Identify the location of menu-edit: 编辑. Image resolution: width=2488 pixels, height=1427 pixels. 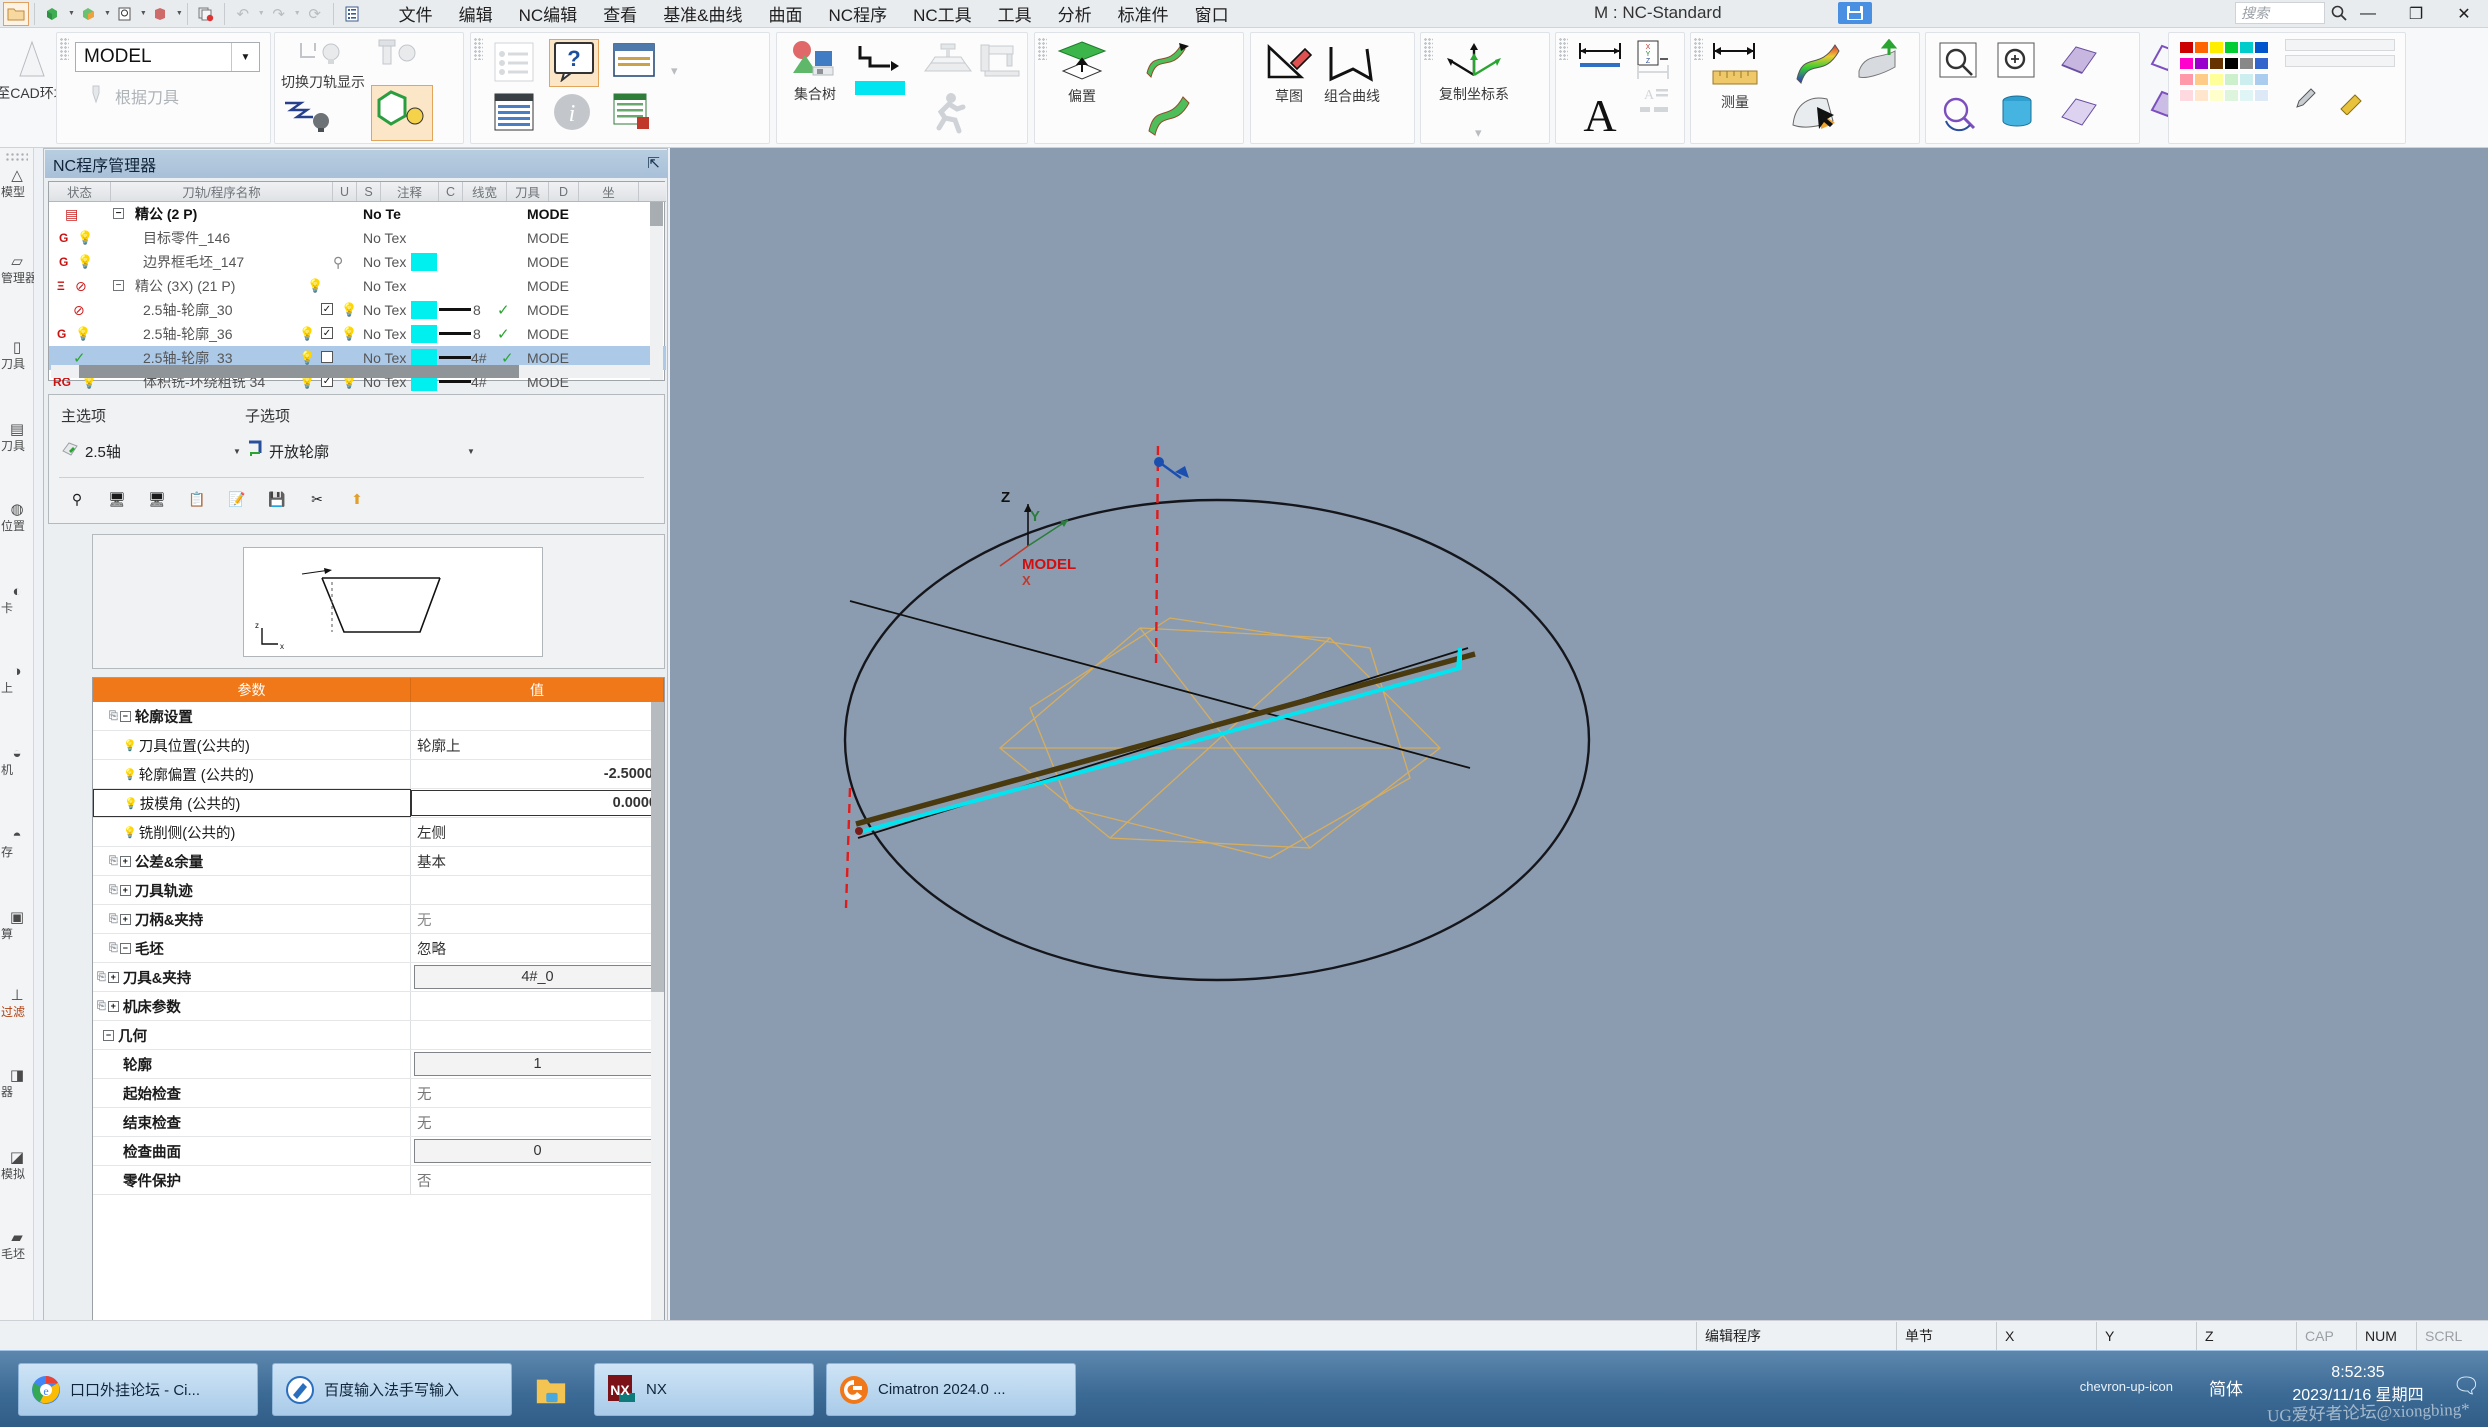
(476, 15).